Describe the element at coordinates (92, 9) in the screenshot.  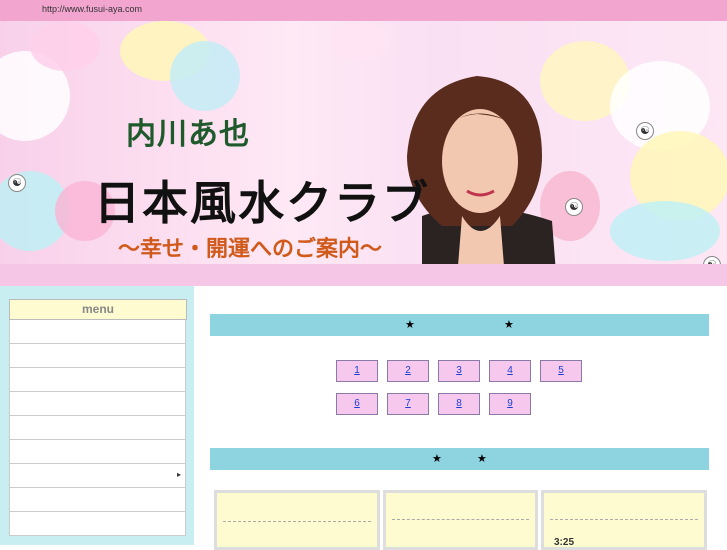
I see `site-url: http://www.fusui-aya.com` at that location.